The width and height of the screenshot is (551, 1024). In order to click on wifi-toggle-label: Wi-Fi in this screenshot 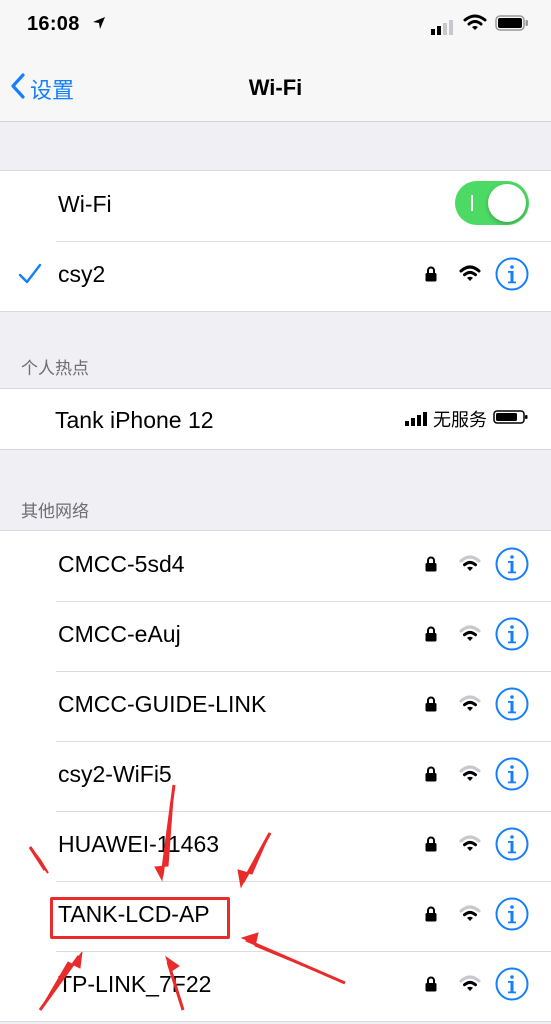, I will do `click(85, 204)`.